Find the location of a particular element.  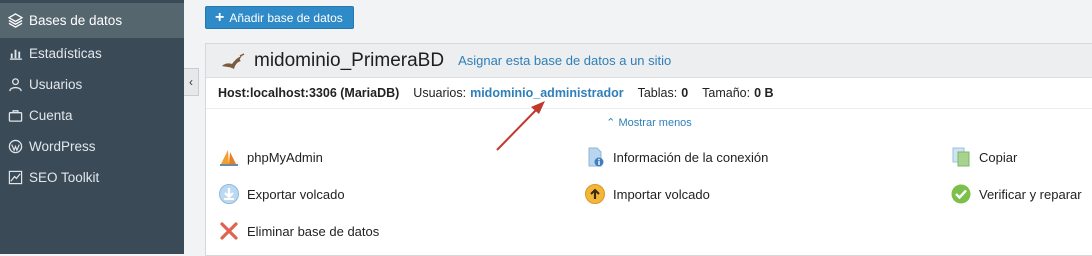

show-less-link: ⌃ Mostrar menos is located at coordinates (649, 124).